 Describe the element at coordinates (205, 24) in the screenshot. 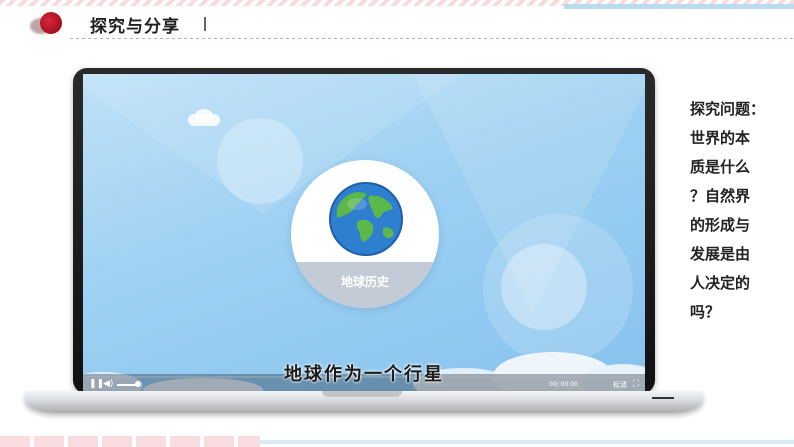

I see `title-divider` at that location.